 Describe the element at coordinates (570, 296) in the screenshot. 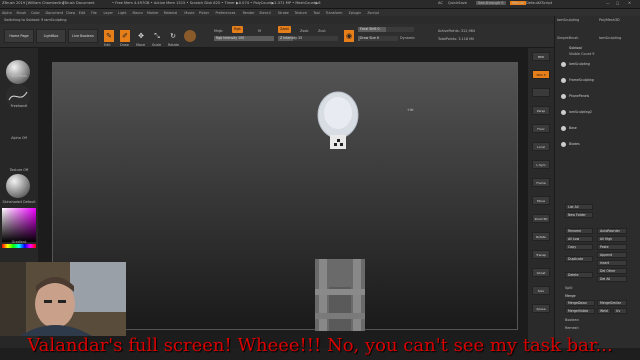

I see `merge-section: Merge` at that location.